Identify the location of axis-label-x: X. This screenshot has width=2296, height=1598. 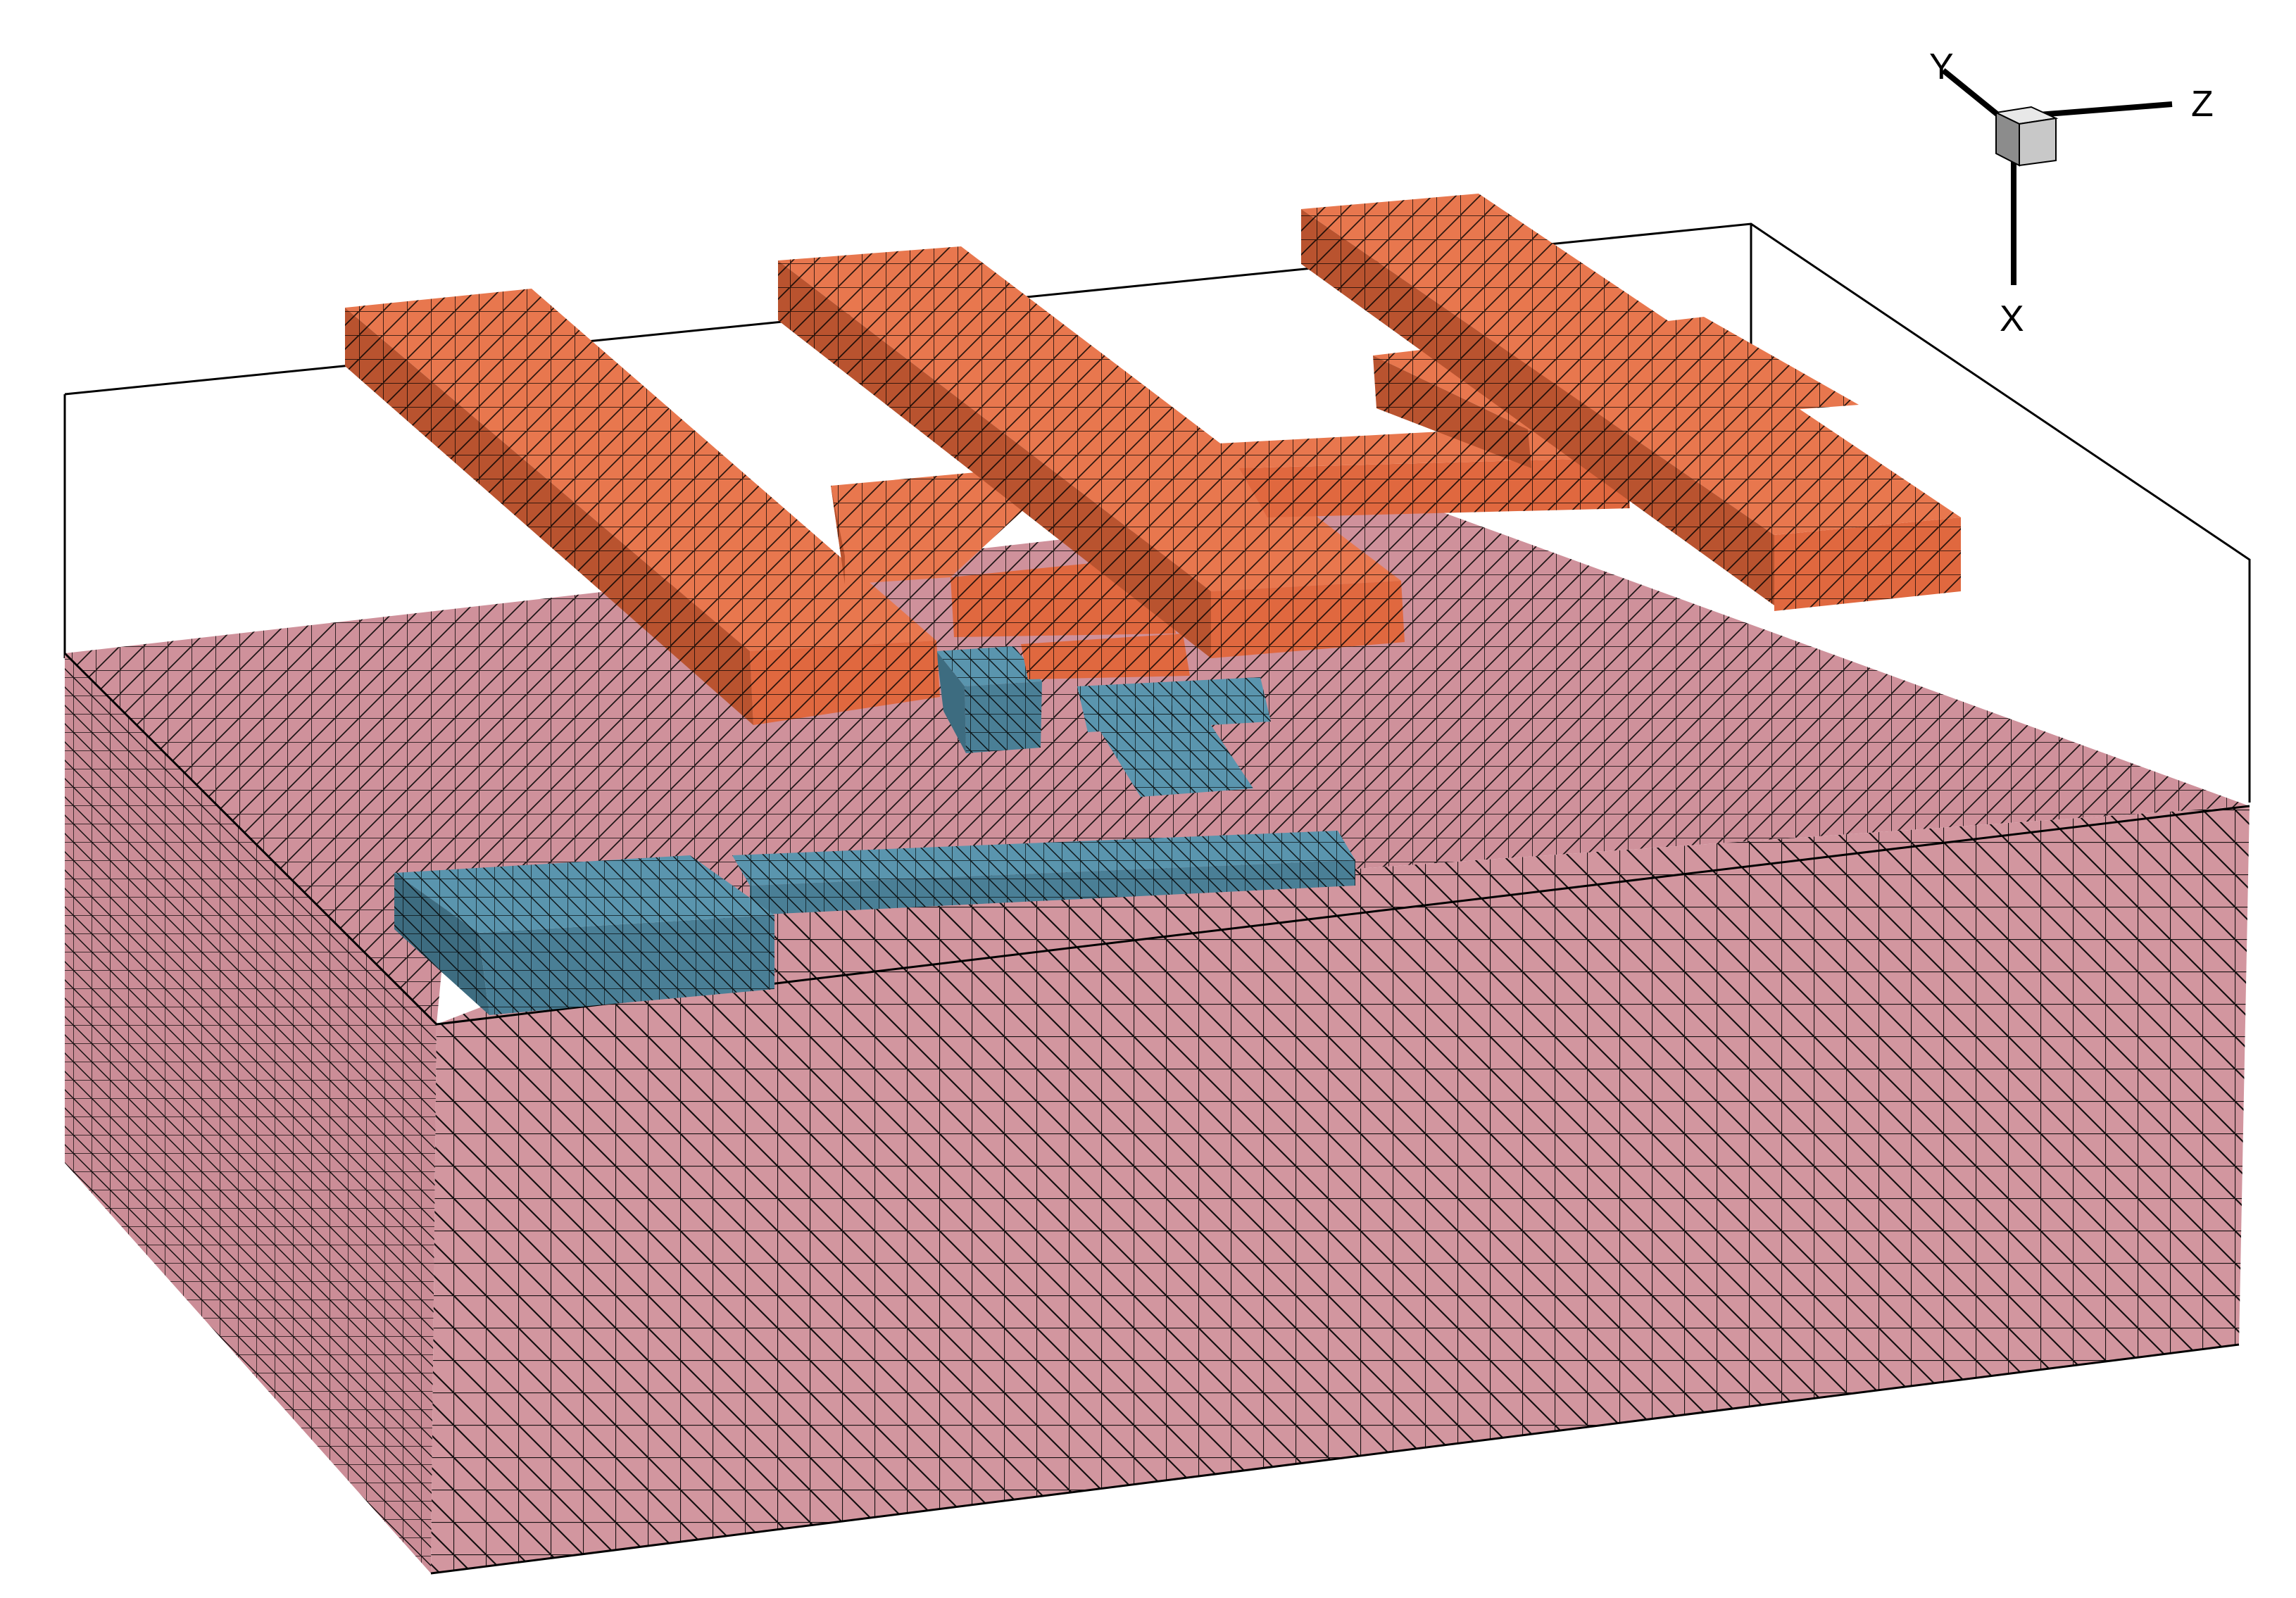
(2012, 318).